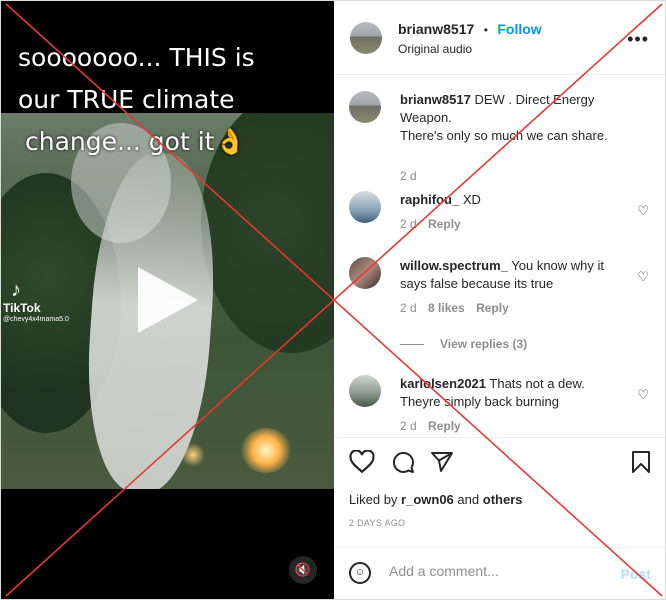 This screenshot has width=666, height=600. Describe the element at coordinates (489, 571) in the screenshot. I see `add-comment-input` at that location.